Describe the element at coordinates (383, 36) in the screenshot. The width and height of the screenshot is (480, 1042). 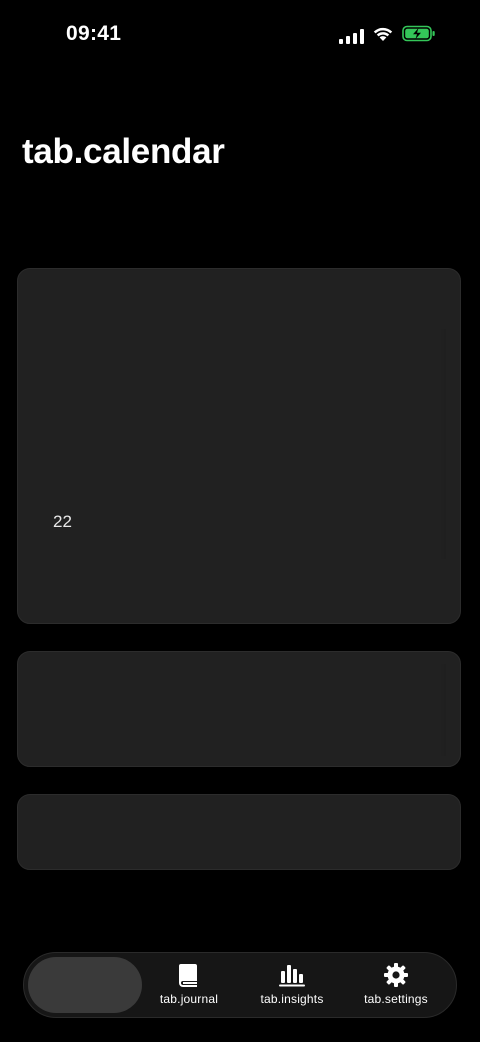
I see `wifi-icon` at that location.